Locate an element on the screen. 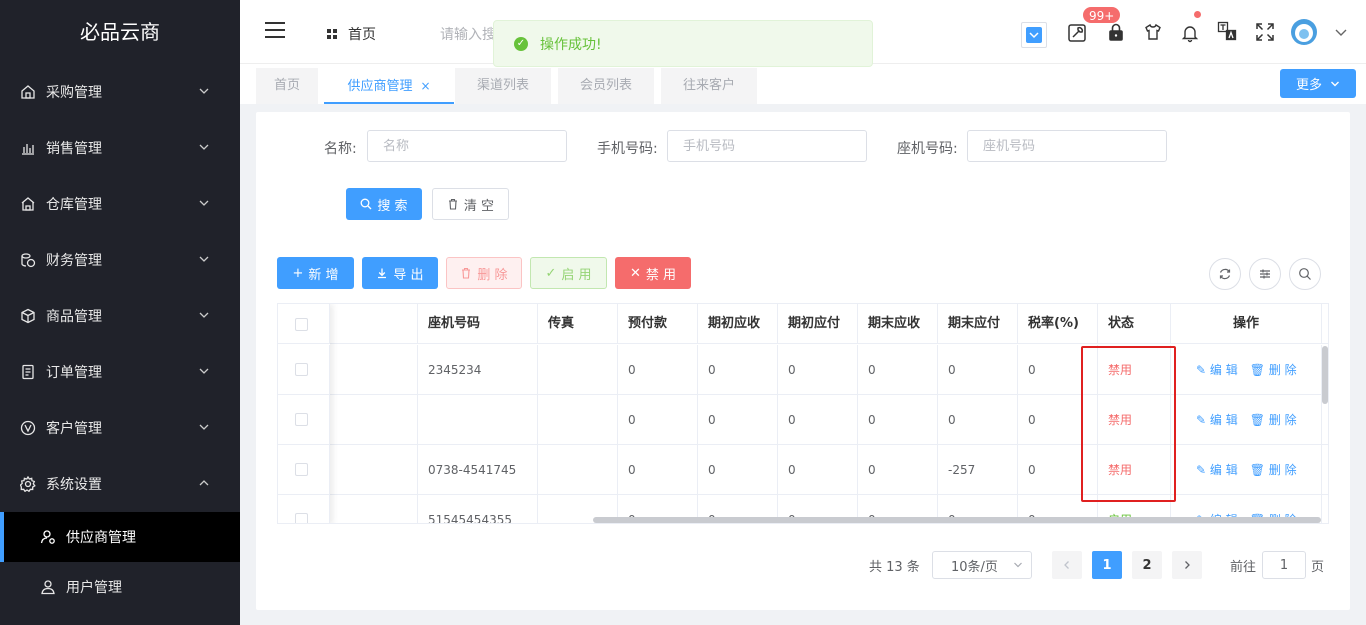  page-button: 2 is located at coordinates (1147, 565).